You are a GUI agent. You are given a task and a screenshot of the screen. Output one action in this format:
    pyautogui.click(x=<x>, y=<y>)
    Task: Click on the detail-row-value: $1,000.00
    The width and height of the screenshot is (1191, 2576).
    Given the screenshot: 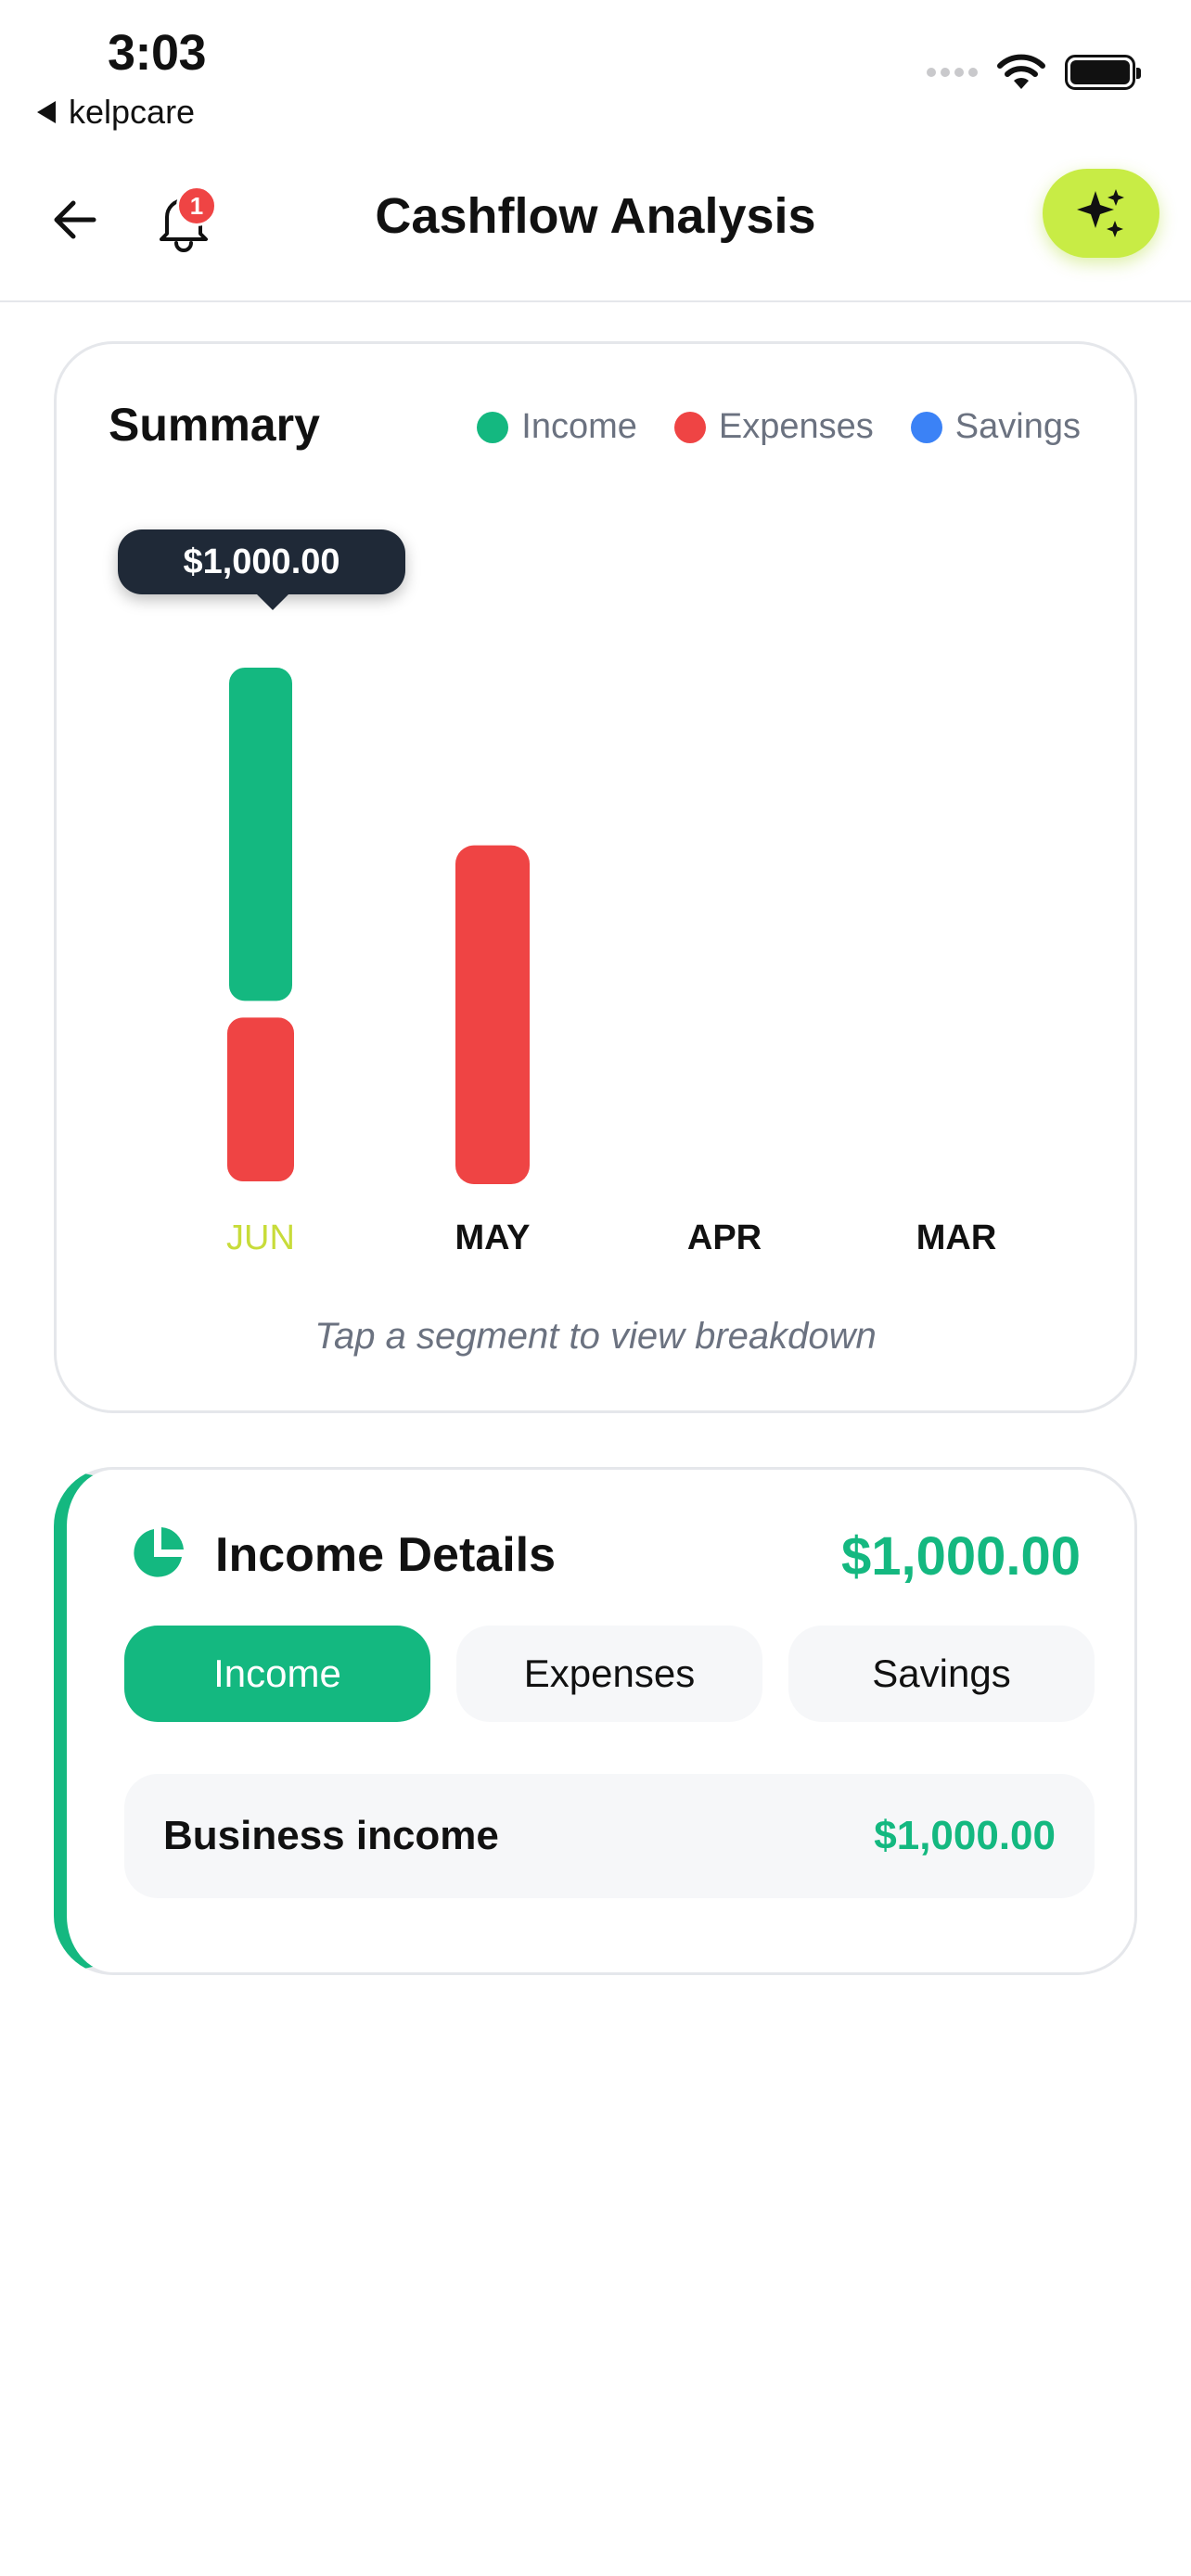 What is the action you would take?
    pyautogui.click(x=965, y=1835)
    